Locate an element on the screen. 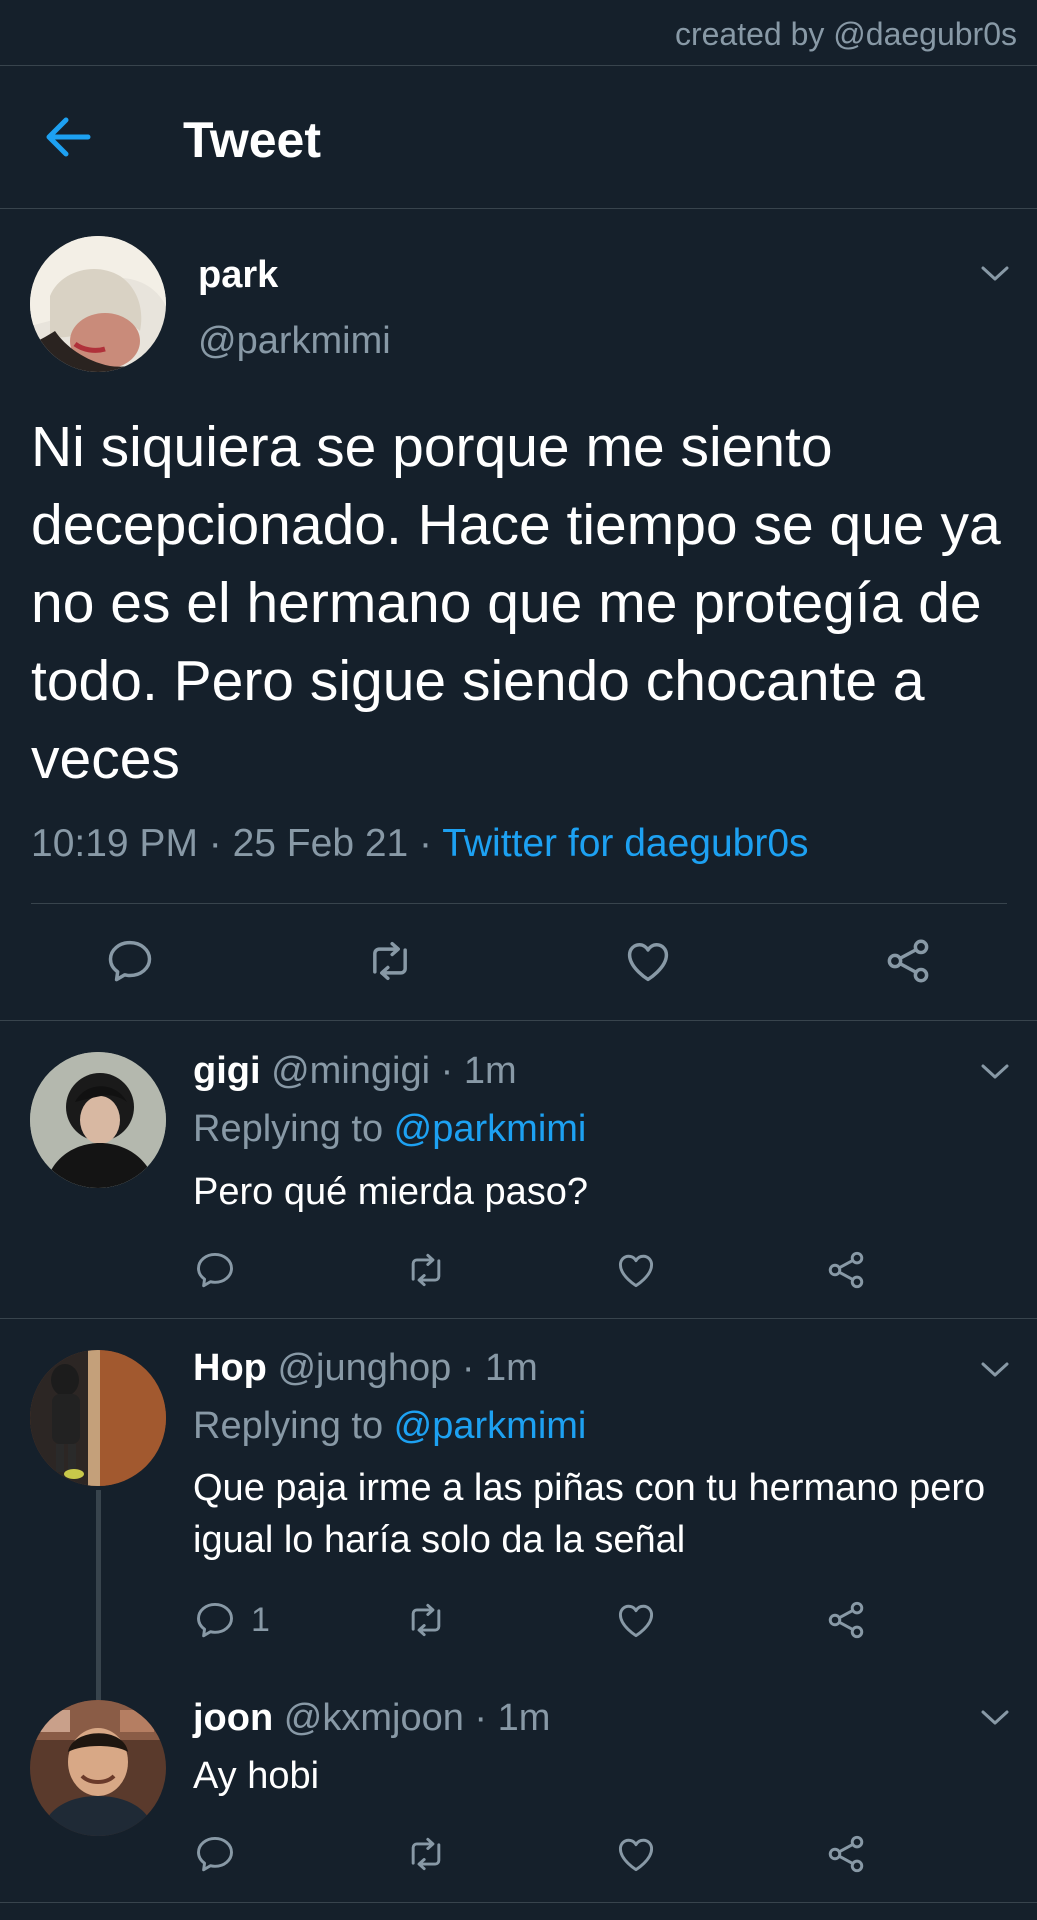 The width and height of the screenshot is (1037, 1920). reply-count: 1 is located at coordinates (260, 1619).